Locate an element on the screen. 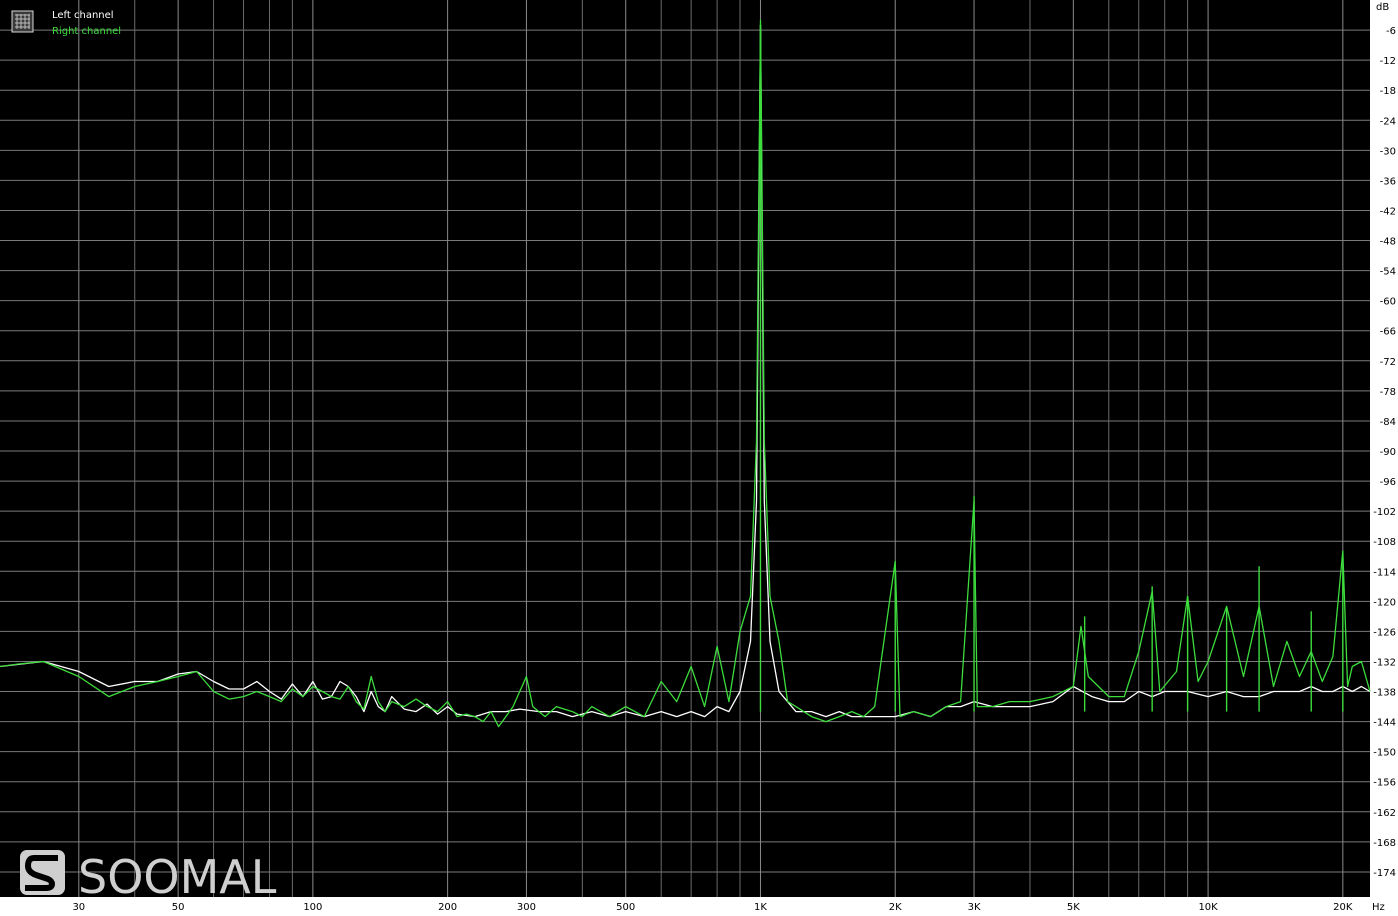 Image resolution: width=1398 pixels, height=916 pixels. x-tick-label: 100 is located at coordinates (312, 907).